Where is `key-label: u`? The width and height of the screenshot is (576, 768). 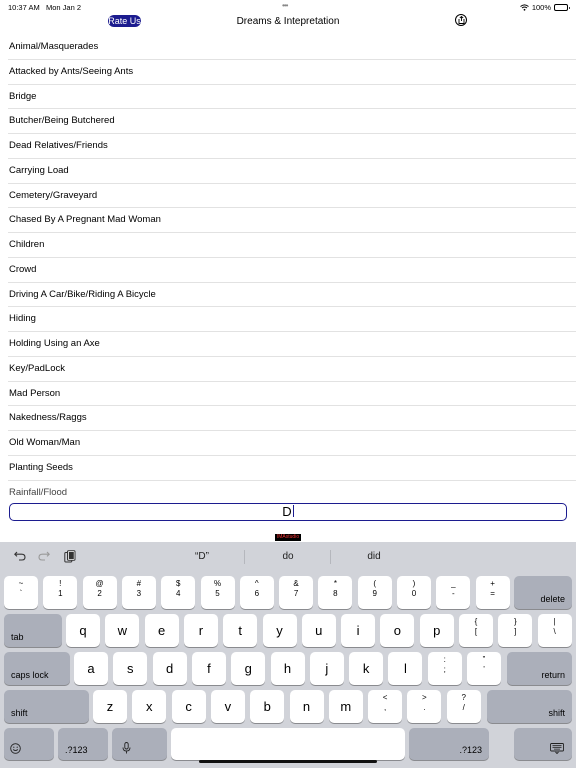 key-label: u is located at coordinates (319, 630).